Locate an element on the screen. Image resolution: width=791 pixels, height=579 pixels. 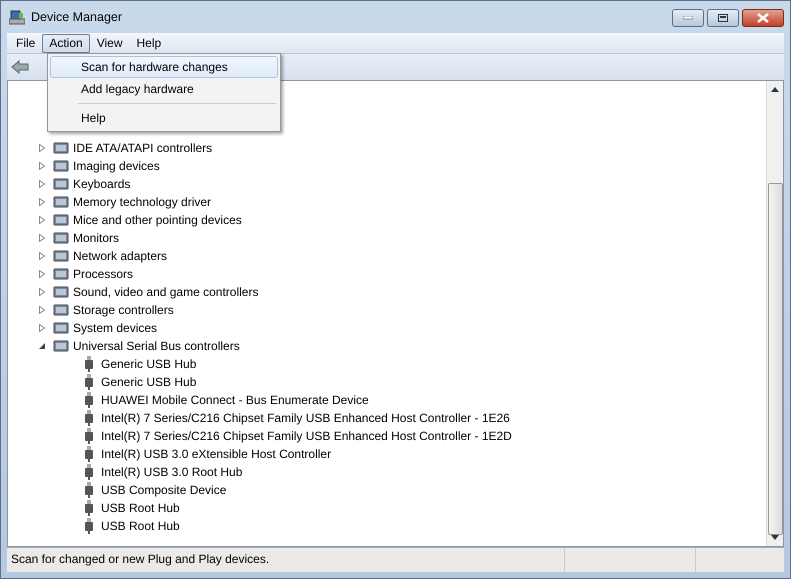
minimize-icon is located at coordinates (688, 18).